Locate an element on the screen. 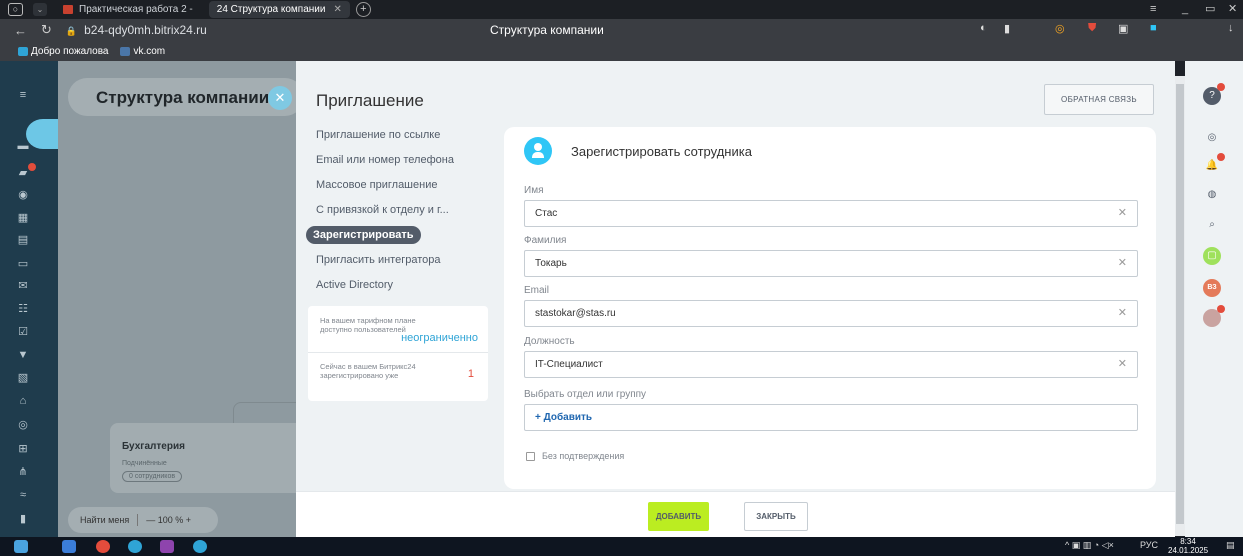 Image resolution: width=1243 pixels, height=556 pixels. panel-scrollbar is located at coordinates (1180, 306).